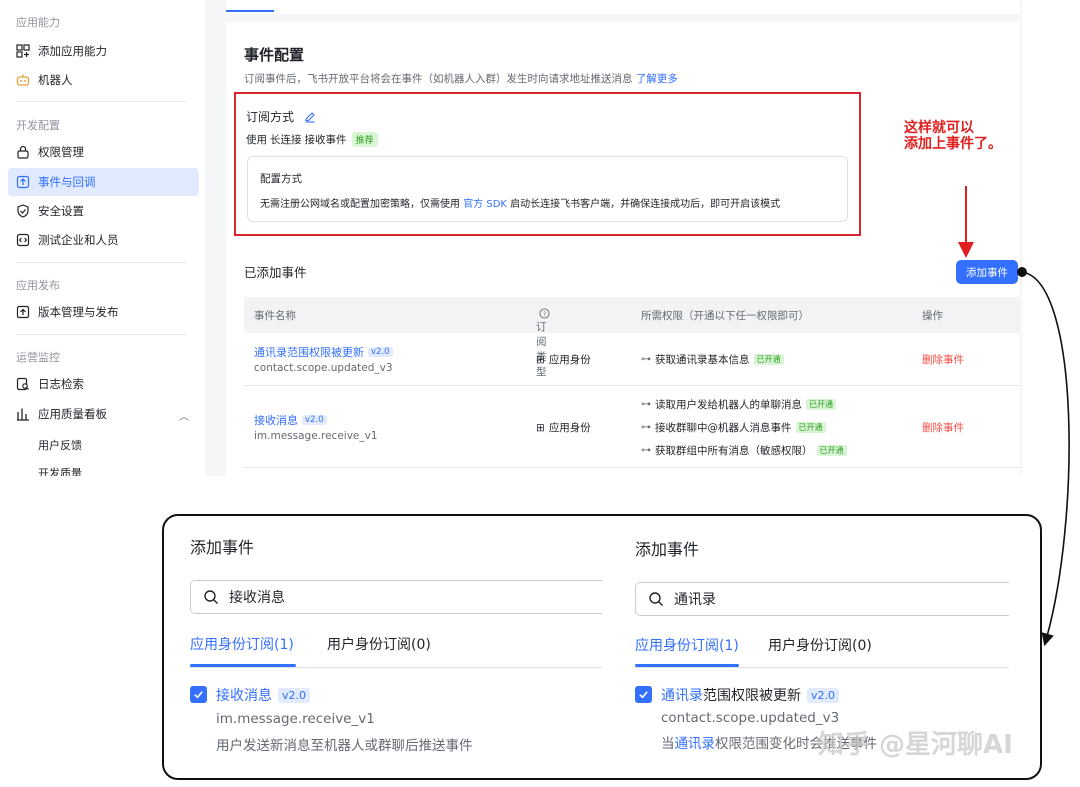  I want to click on config-desc-part1: 无需注册公网域名或配置加密策略，仅需使用, so click(360, 204).